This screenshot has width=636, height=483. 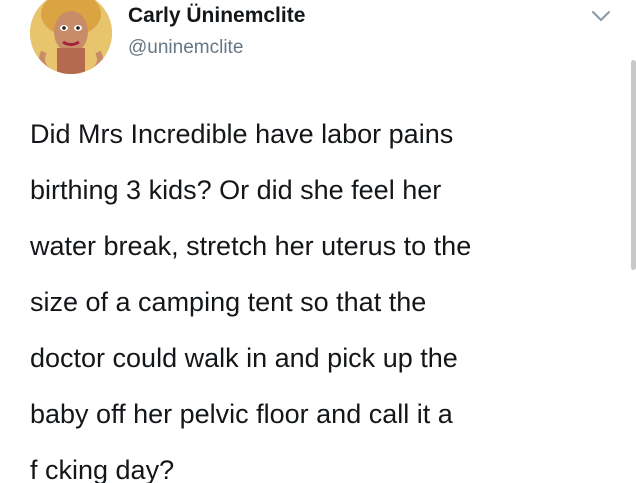 What do you see at coordinates (251, 246) in the screenshot?
I see `tweet-text-line: water break, stretch her uterus to the` at bounding box center [251, 246].